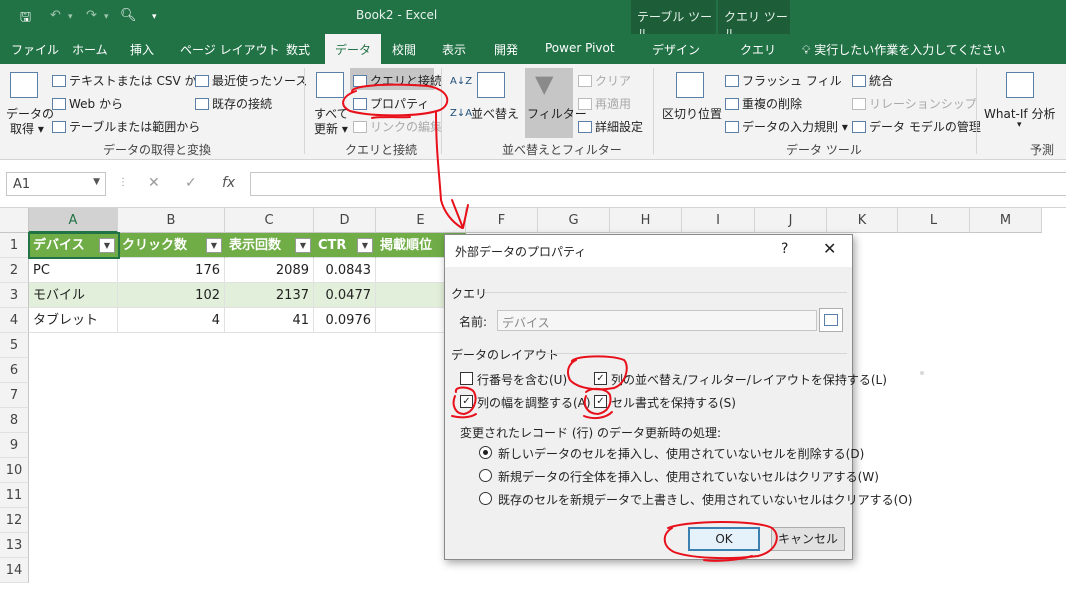 Image resolution: width=1066 pixels, height=593 pixels. I want to click on get-data-button-line2: 取得 ▾, so click(27, 128).